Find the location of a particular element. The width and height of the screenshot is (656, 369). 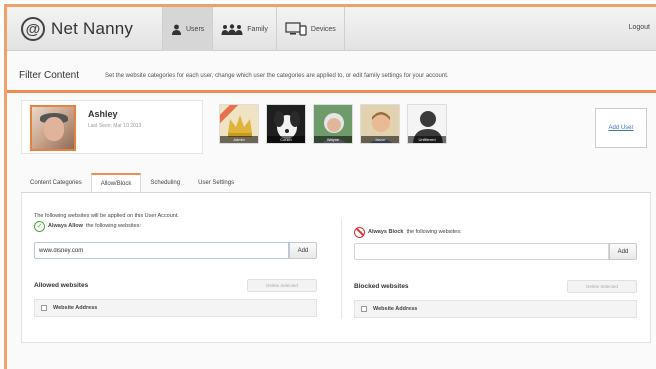

user-icon is located at coordinates (176, 29).